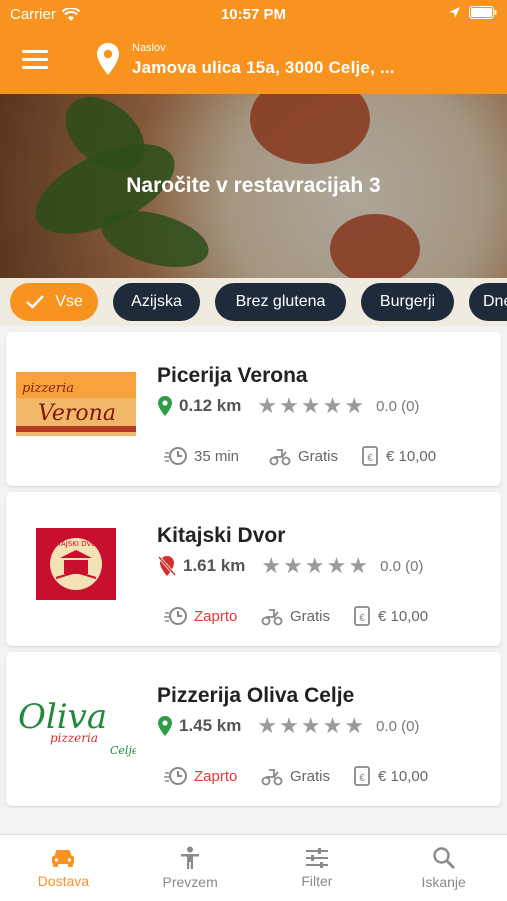 The width and height of the screenshot is (507, 901). I want to click on chip-vse: Vse, so click(54, 302).